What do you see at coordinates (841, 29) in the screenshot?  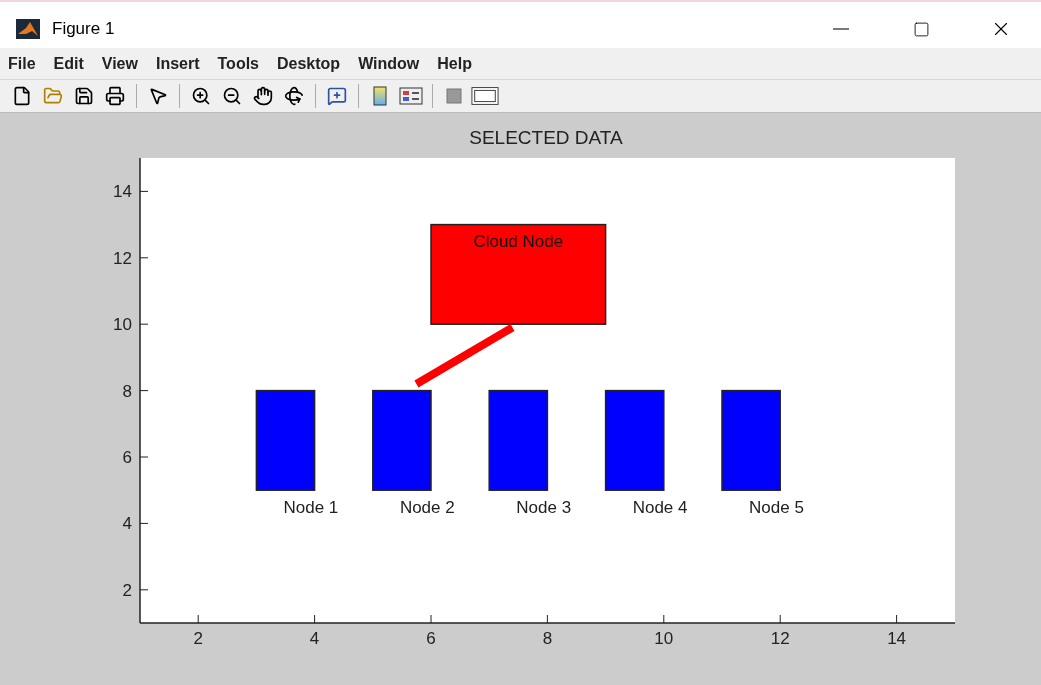 I see `minimize-icon` at bounding box center [841, 29].